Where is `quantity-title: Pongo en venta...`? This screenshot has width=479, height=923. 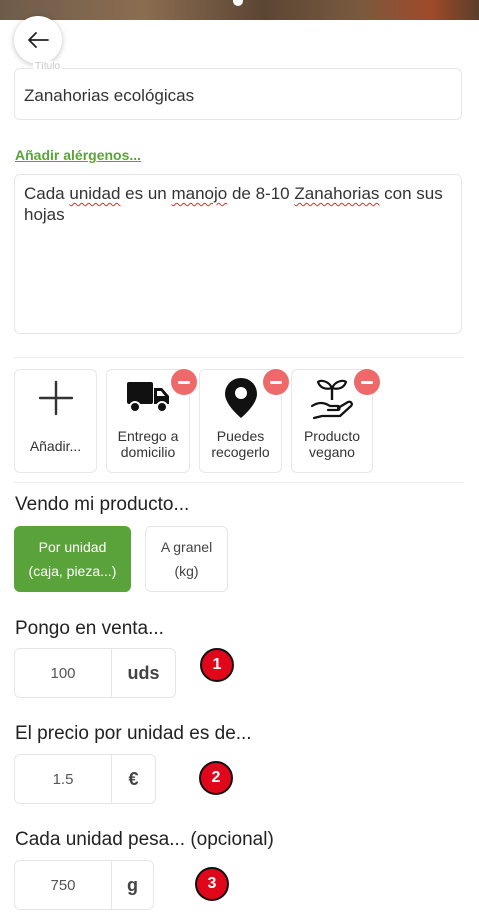 quantity-title: Pongo en venta... is located at coordinates (89, 628).